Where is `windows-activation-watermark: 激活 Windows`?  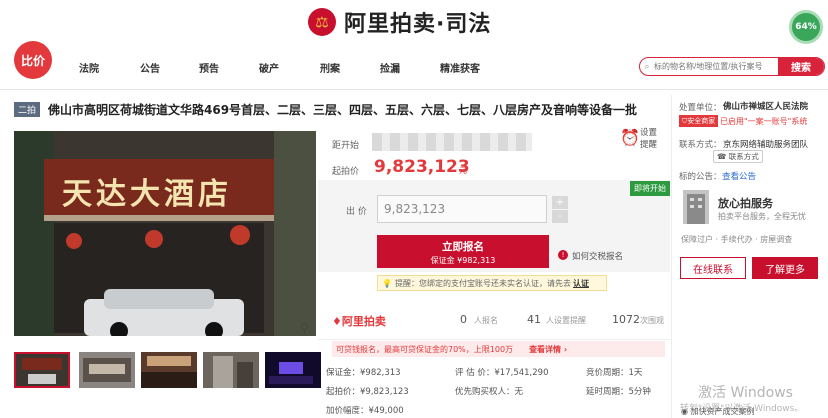 windows-activation-watermark: 激活 Windows is located at coordinates (745, 393).